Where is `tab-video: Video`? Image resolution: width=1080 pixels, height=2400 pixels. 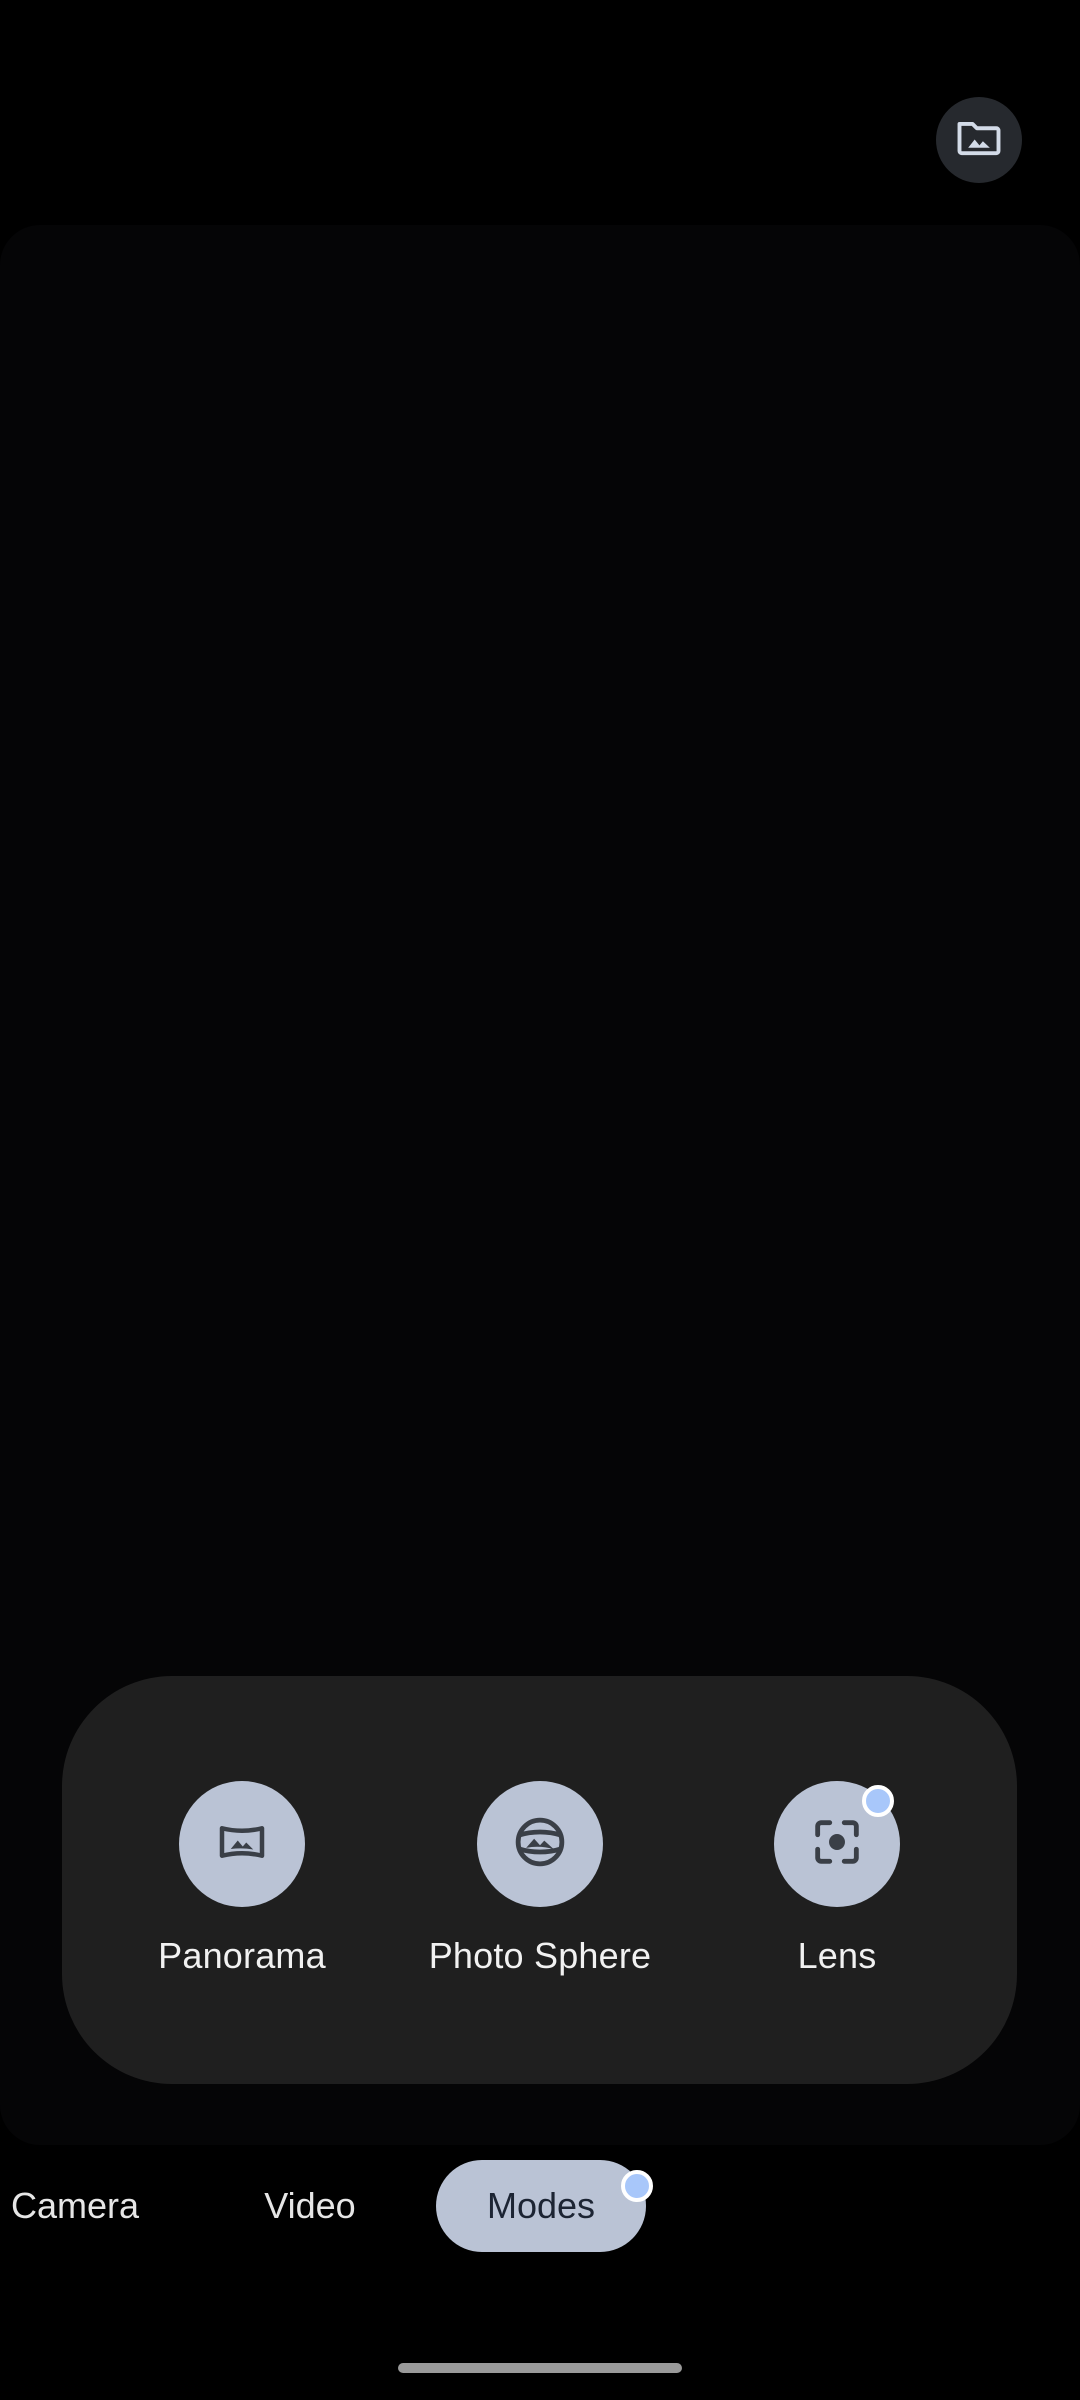
tab-video: Video is located at coordinates (310, 2206).